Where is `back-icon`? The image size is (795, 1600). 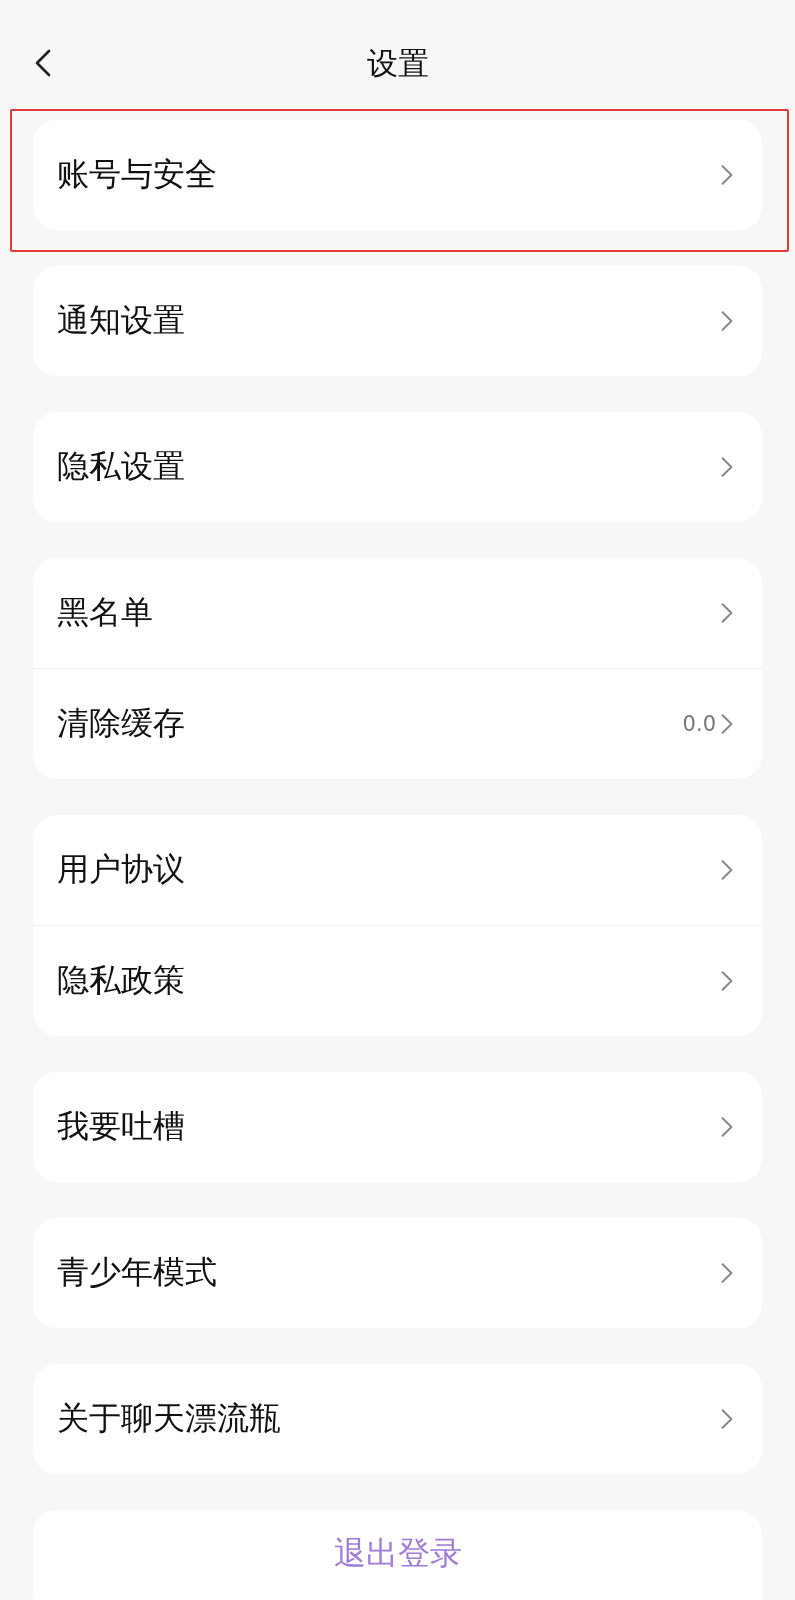 back-icon is located at coordinates (43, 63).